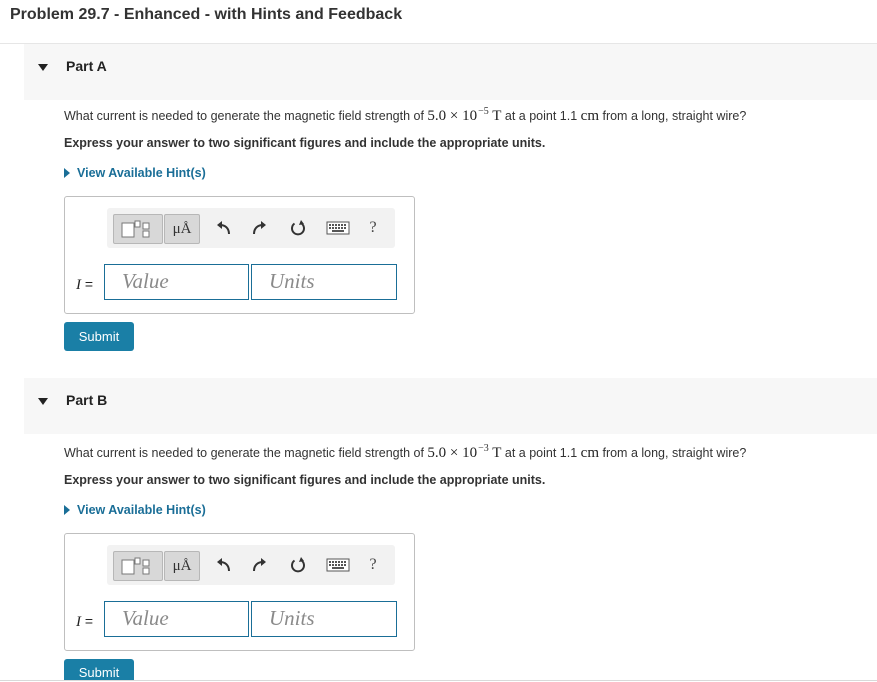 This screenshot has height=682, width=877. I want to click on part-b-label: Part B, so click(87, 400).